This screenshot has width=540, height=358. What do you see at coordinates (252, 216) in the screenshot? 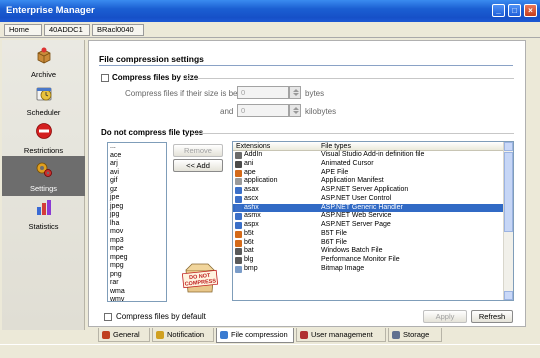
I see `cell-extension: asmx` at bounding box center [252, 216].